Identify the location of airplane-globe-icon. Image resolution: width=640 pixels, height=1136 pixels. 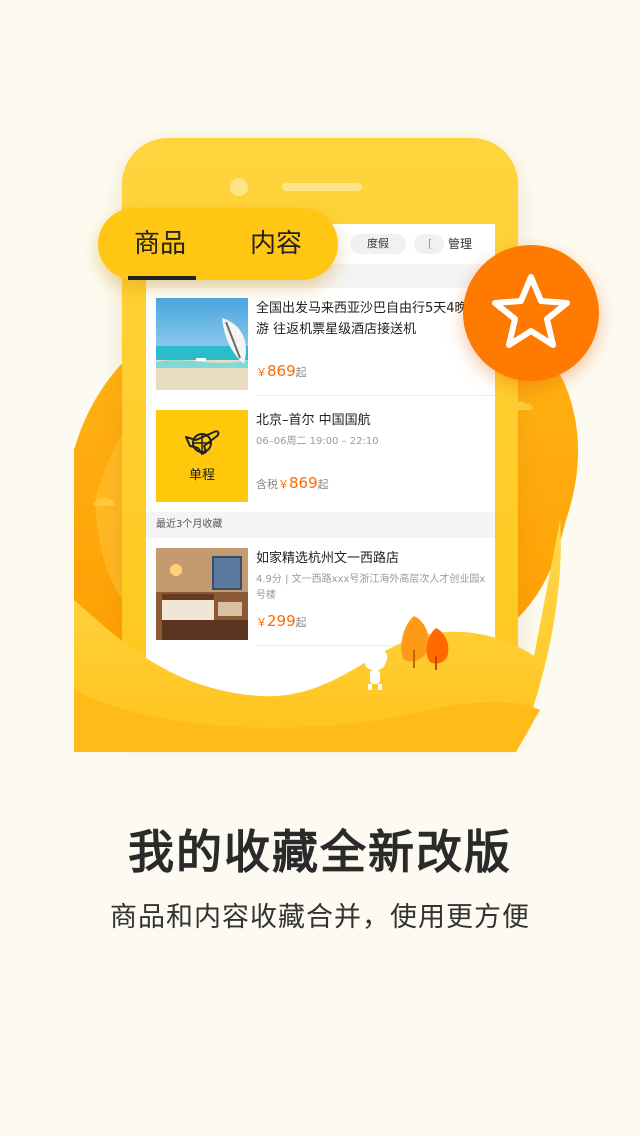
(202, 442).